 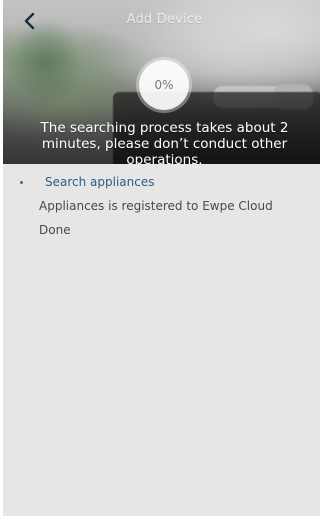 I want to click on step-done: Done, so click(x=161, y=230).